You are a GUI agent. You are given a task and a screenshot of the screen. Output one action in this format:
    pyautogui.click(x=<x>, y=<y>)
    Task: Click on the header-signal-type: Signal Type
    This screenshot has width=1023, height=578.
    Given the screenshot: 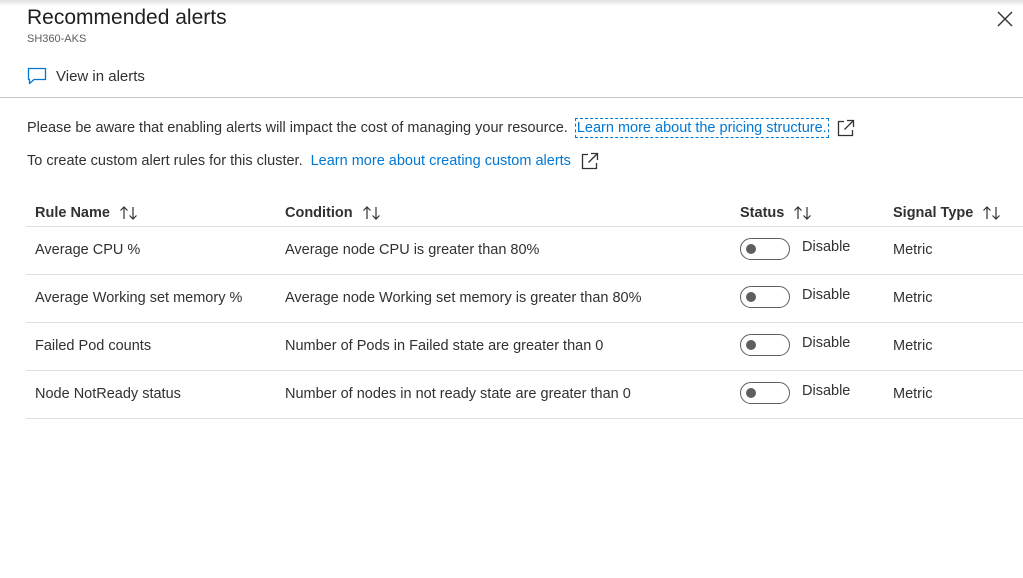 What is the action you would take?
    pyautogui.click(x=948, y=213)
    